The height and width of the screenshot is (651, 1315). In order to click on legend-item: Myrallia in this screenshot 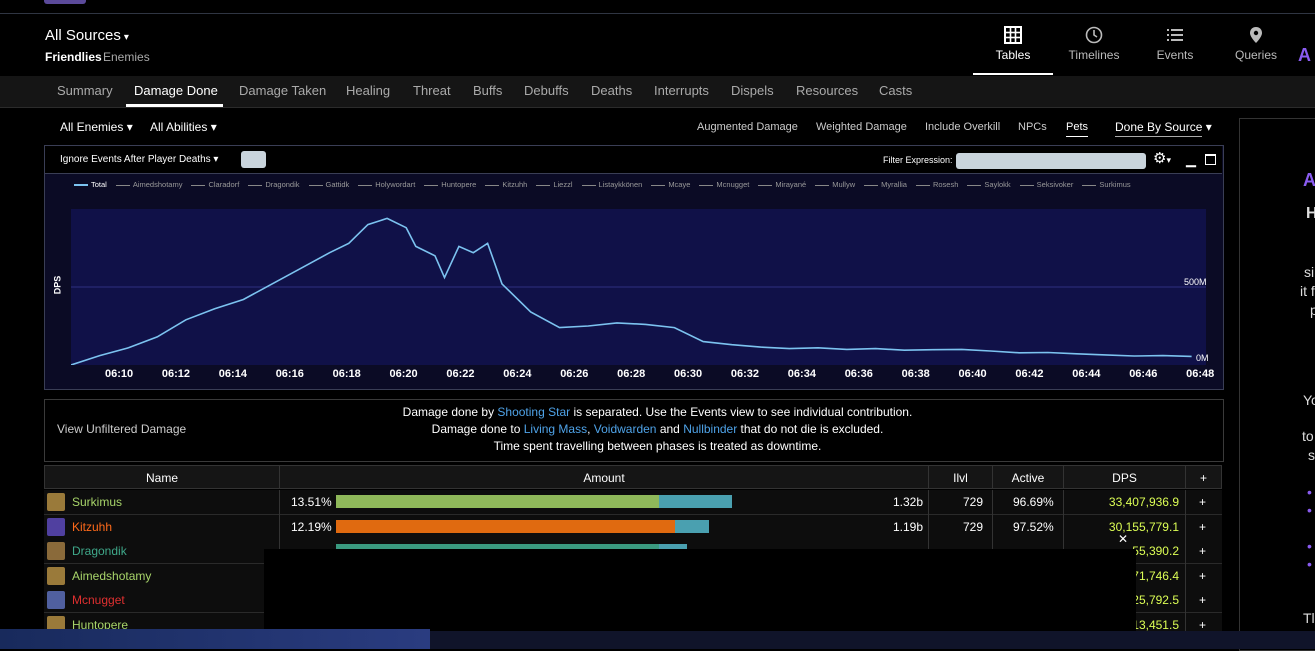, I will do `click(885, 184)`.